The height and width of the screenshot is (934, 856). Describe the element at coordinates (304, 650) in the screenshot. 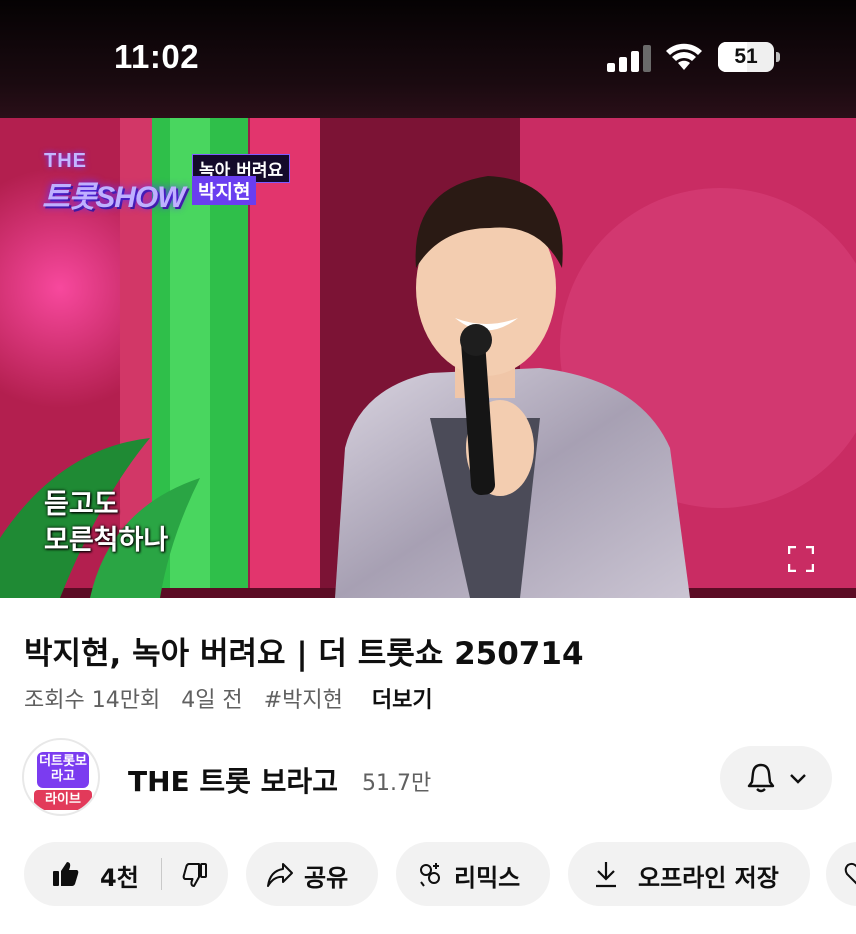

I see `video-title: 박지현, 녹아 버려요 | 더 트롯쇼 250714` at that location.